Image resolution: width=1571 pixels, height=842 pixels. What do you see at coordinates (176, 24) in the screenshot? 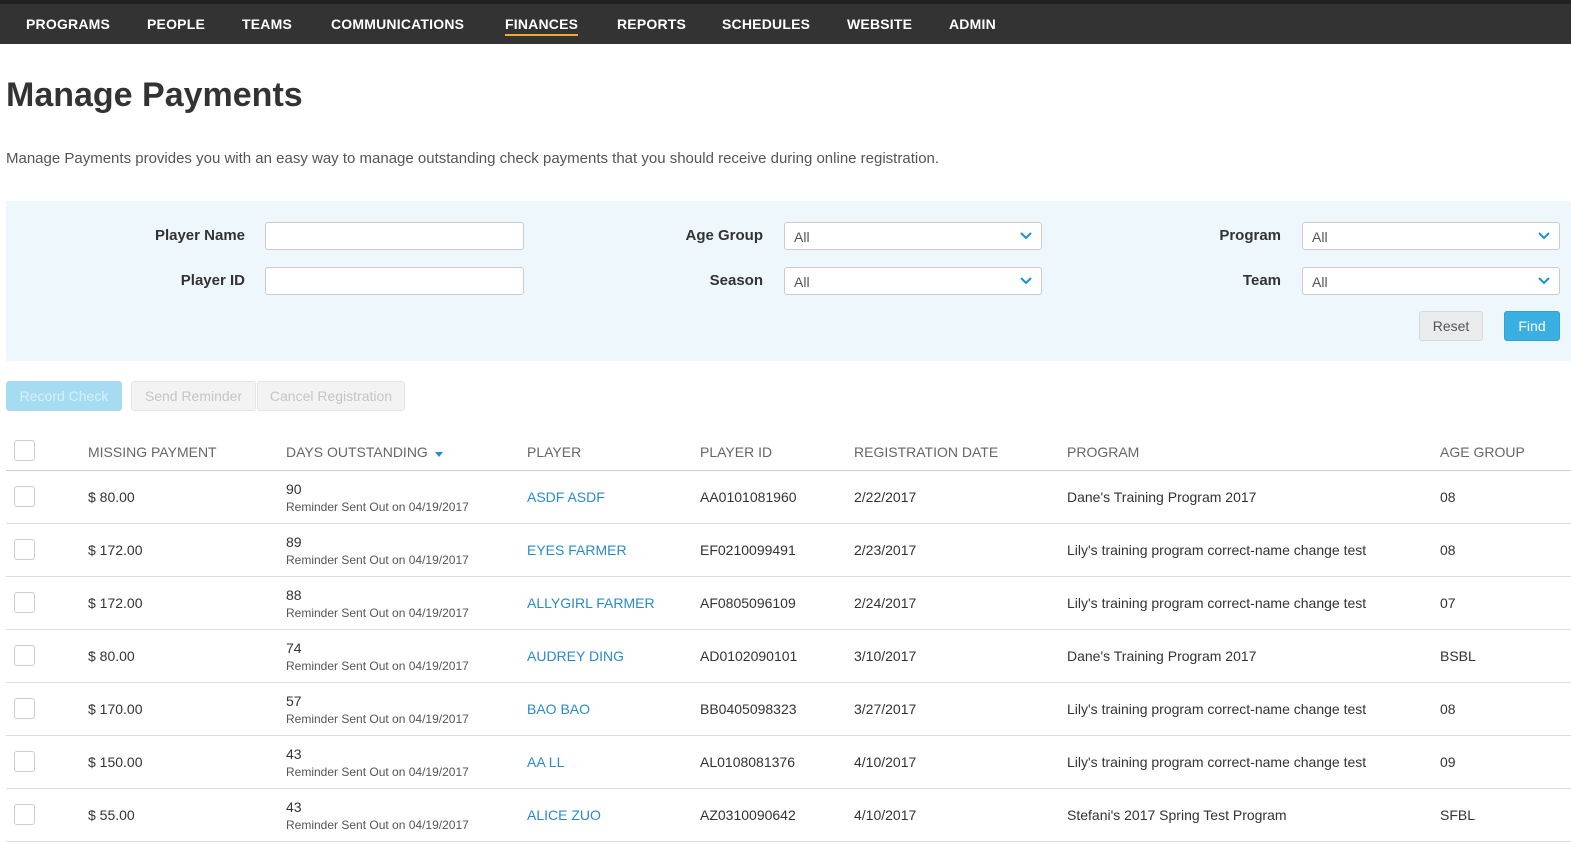
I see `nav-item-people: PEOPLE` at bounding box center [176, 24].